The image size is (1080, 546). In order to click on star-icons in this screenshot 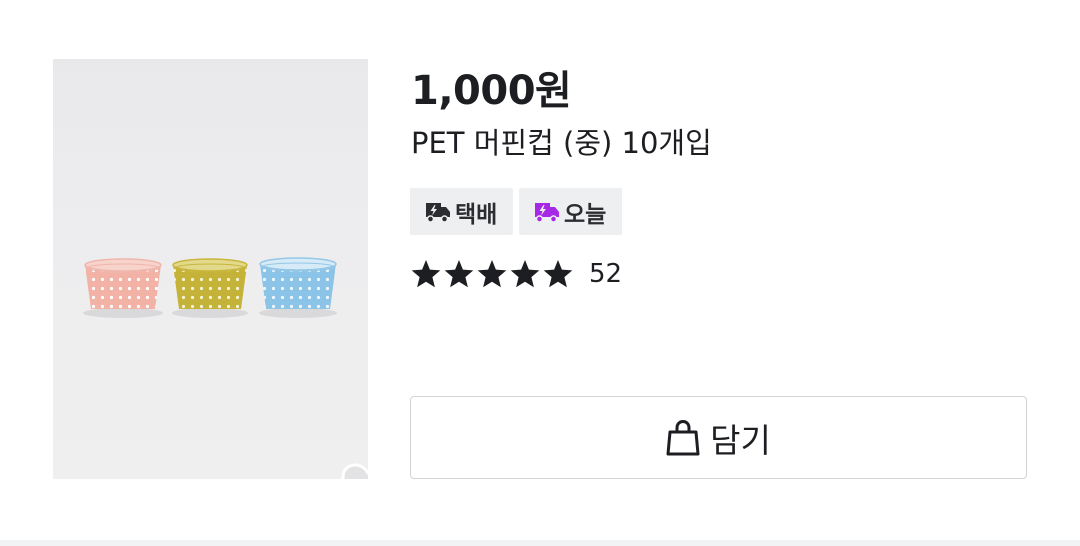, I will do `click(492, 274)`.